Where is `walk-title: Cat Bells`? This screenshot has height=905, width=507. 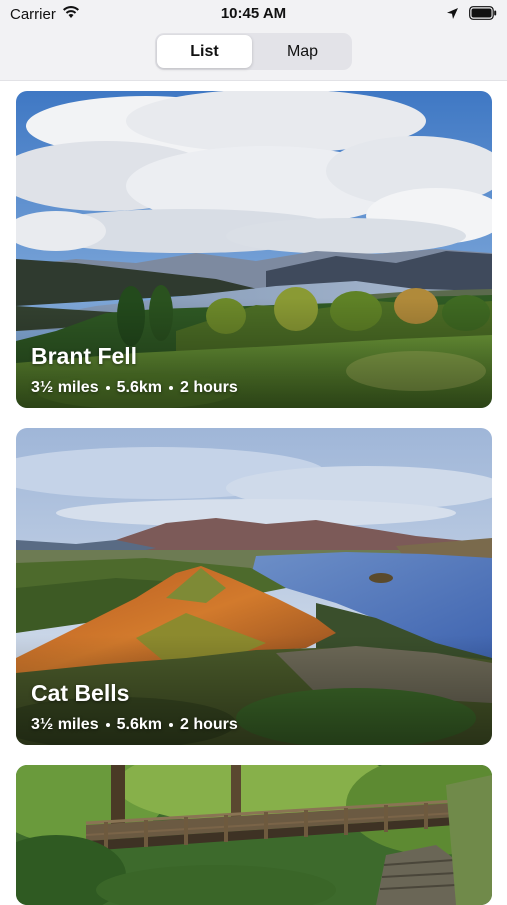
walk-title: Cat Bells is located at coordinates (80, 693).